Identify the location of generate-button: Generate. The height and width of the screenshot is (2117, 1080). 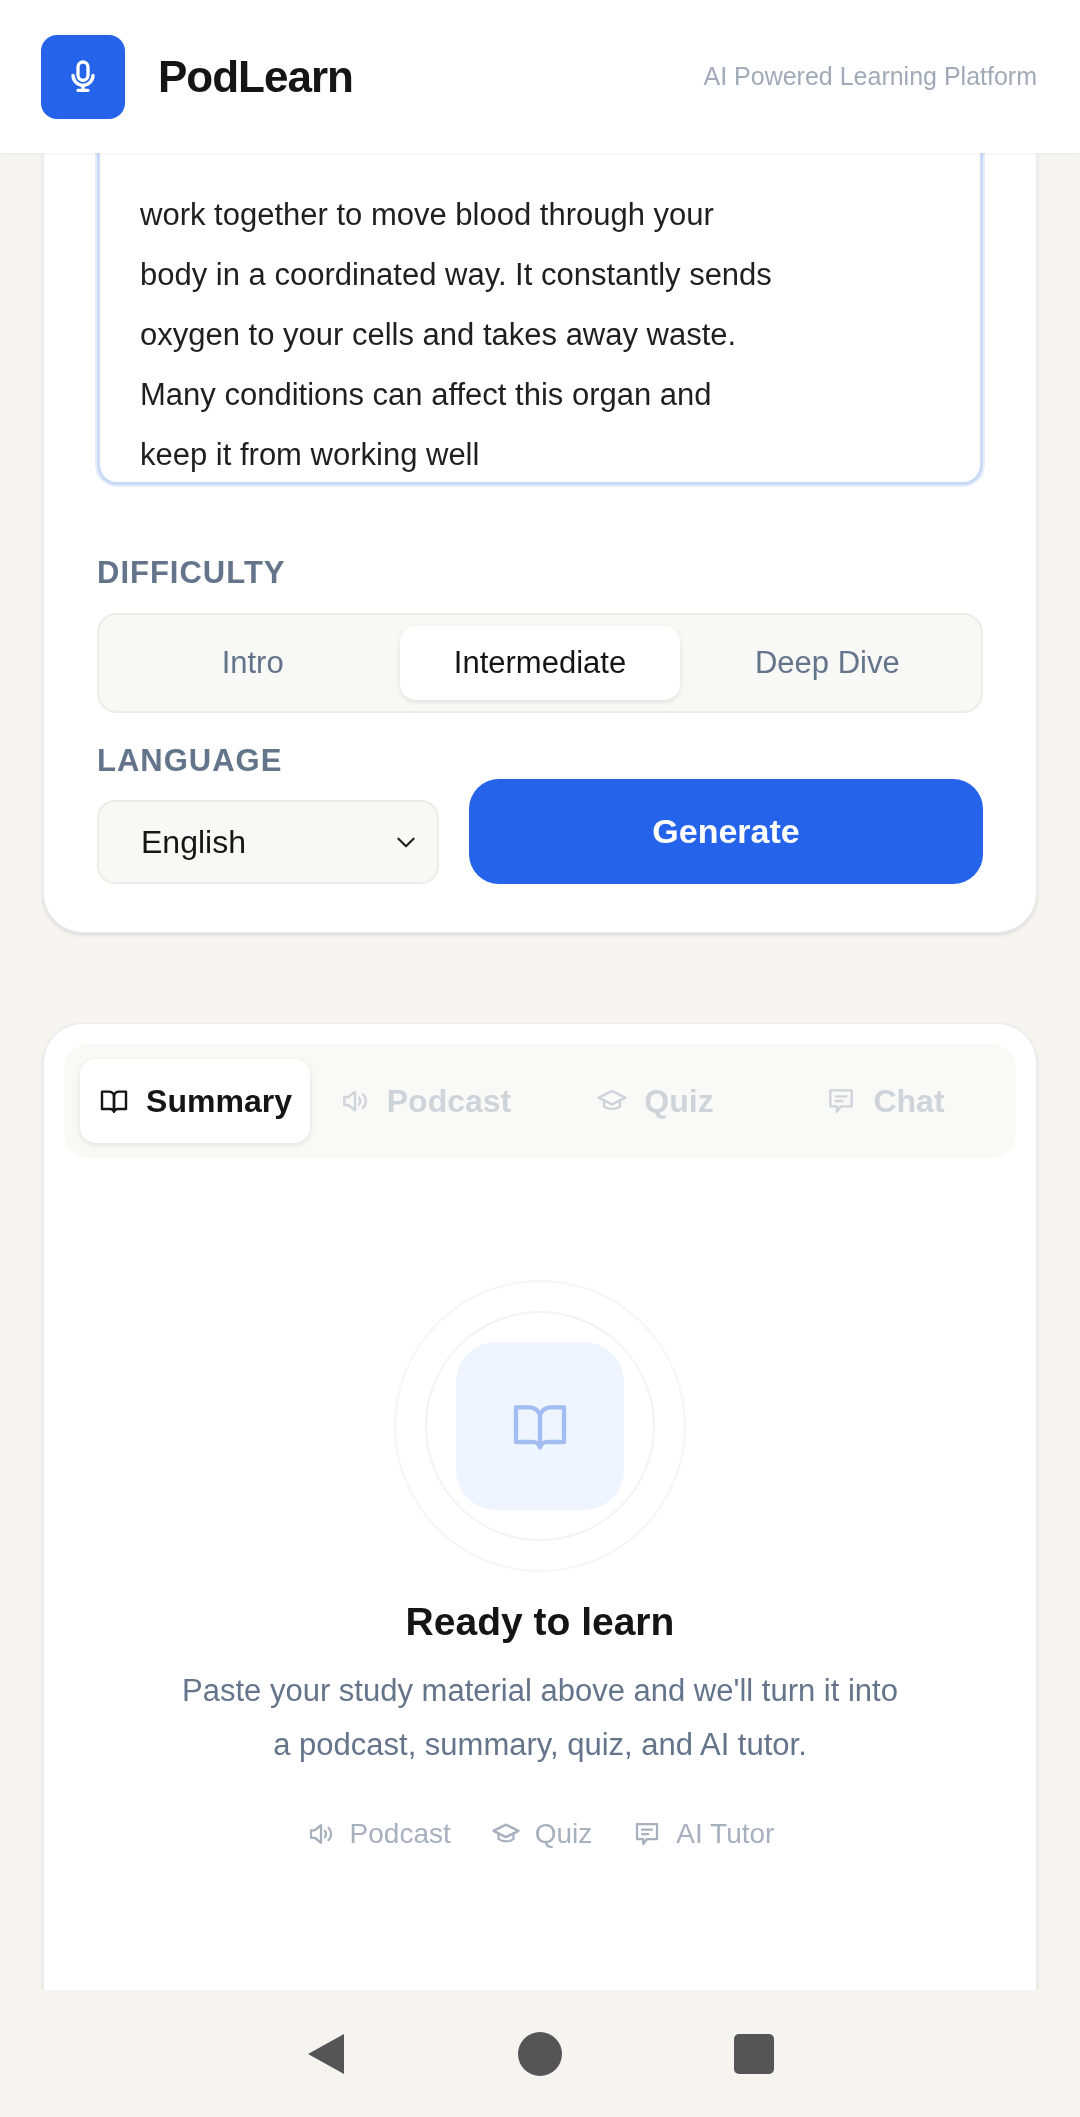
(726, 831).